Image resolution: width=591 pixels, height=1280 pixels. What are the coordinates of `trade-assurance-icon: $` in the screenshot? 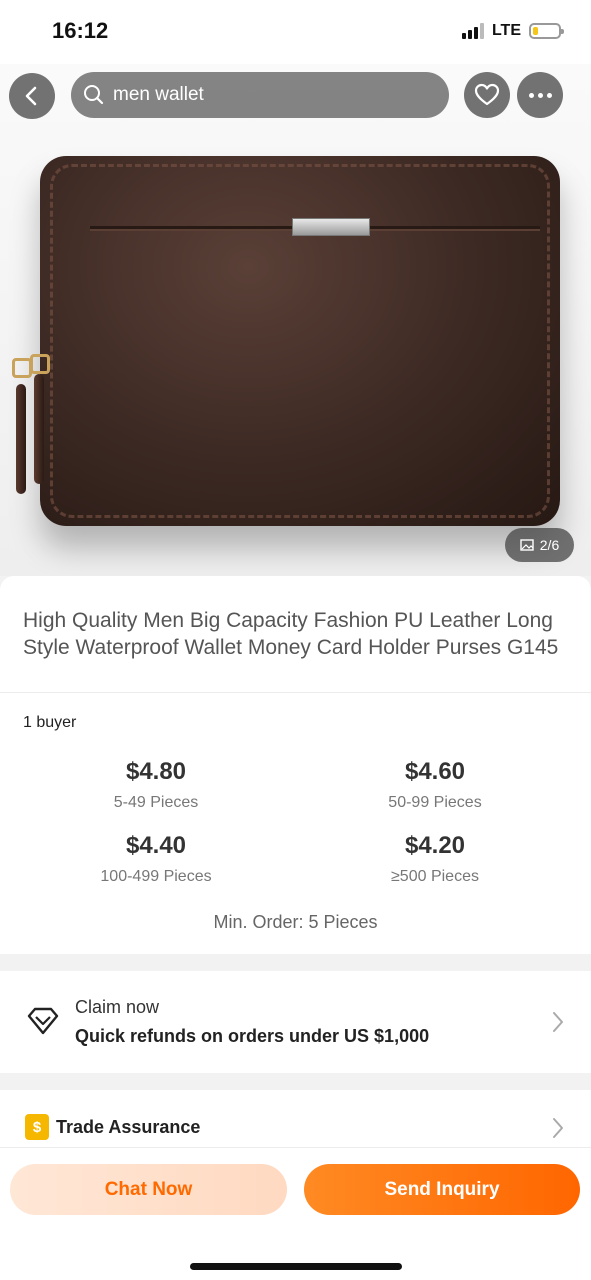 It's located at (37, 1127).